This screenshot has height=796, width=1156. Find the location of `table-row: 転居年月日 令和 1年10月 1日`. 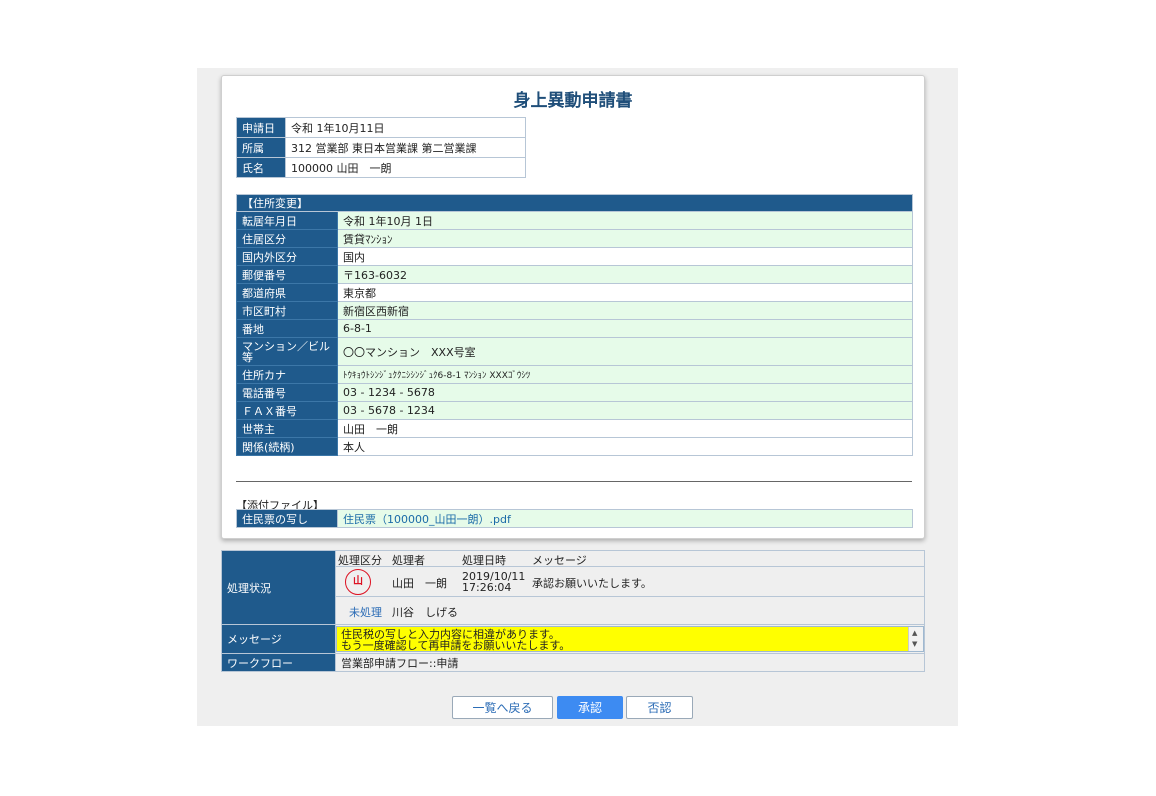

table-row: 転居年月日 令和 1年10月 1日 is located at coordinates (574, 220).